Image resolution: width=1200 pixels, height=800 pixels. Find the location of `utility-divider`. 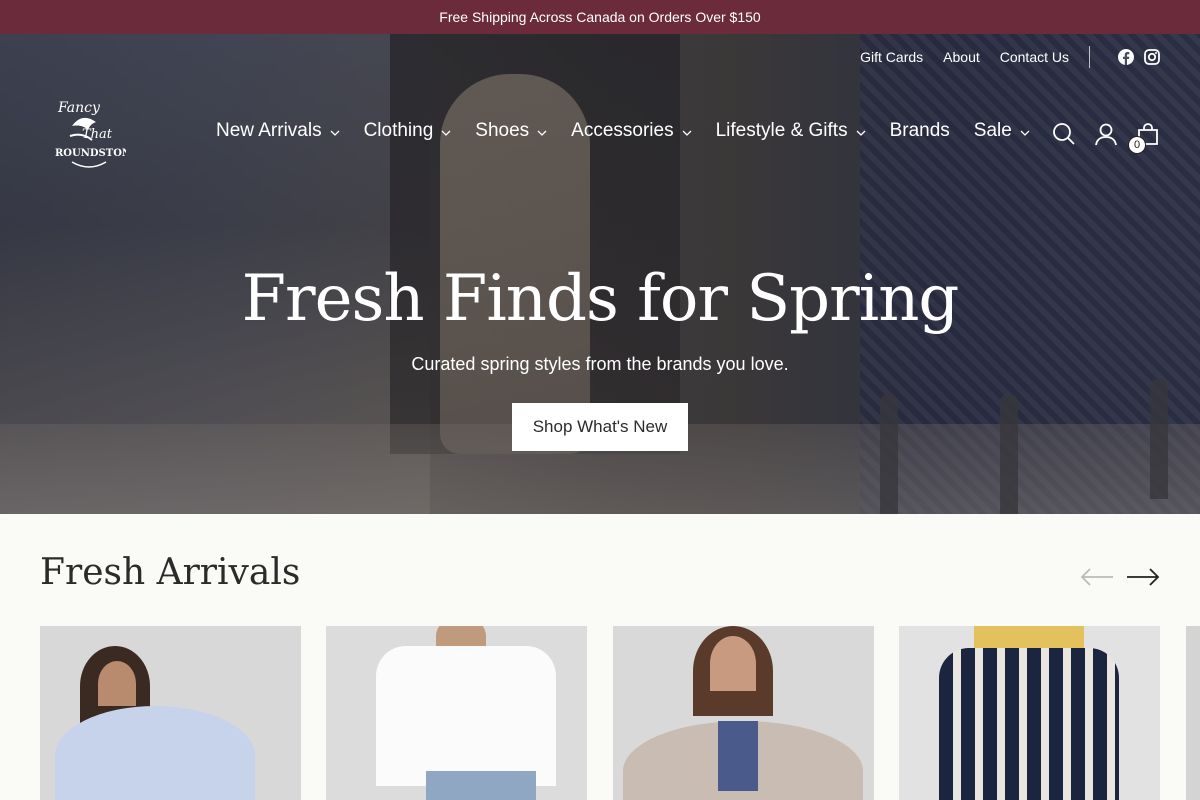

utility-divider is located at coordinates (1089, 57).